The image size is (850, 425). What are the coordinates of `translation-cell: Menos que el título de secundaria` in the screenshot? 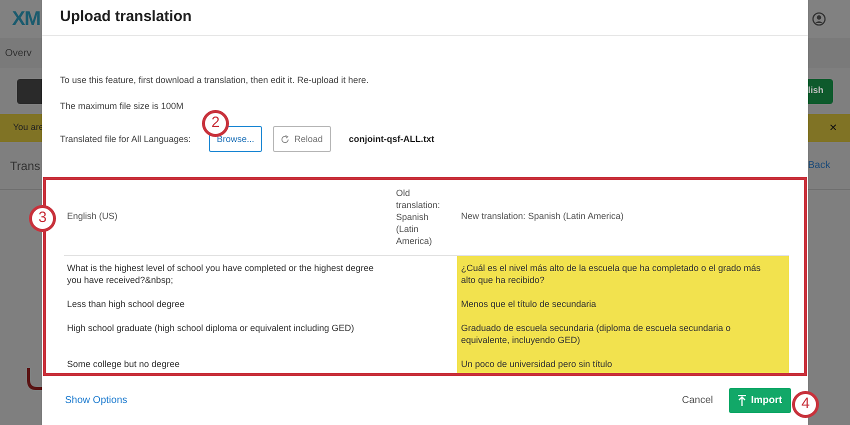 It's located at (623, 304).